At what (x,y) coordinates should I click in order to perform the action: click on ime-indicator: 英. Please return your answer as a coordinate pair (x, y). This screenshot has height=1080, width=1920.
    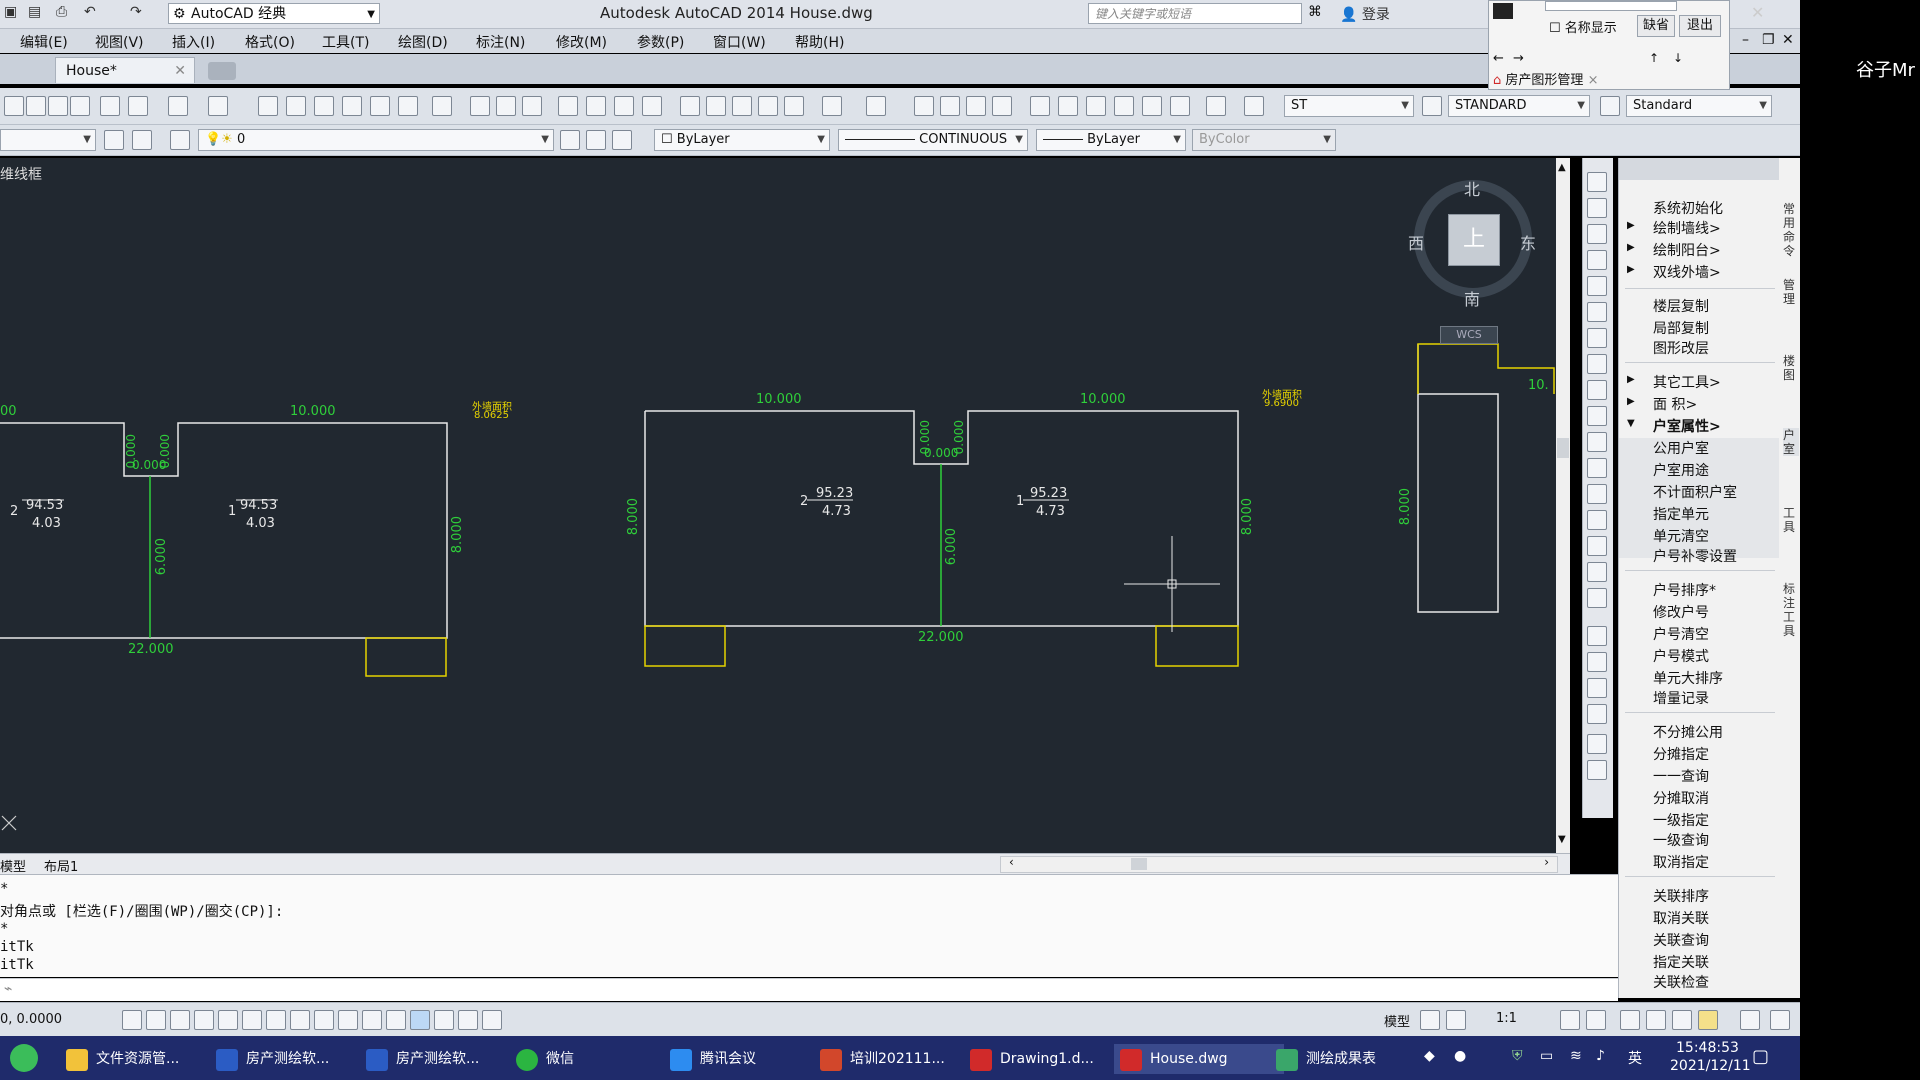
    Looking at the image, I should click on (1635, 1058).